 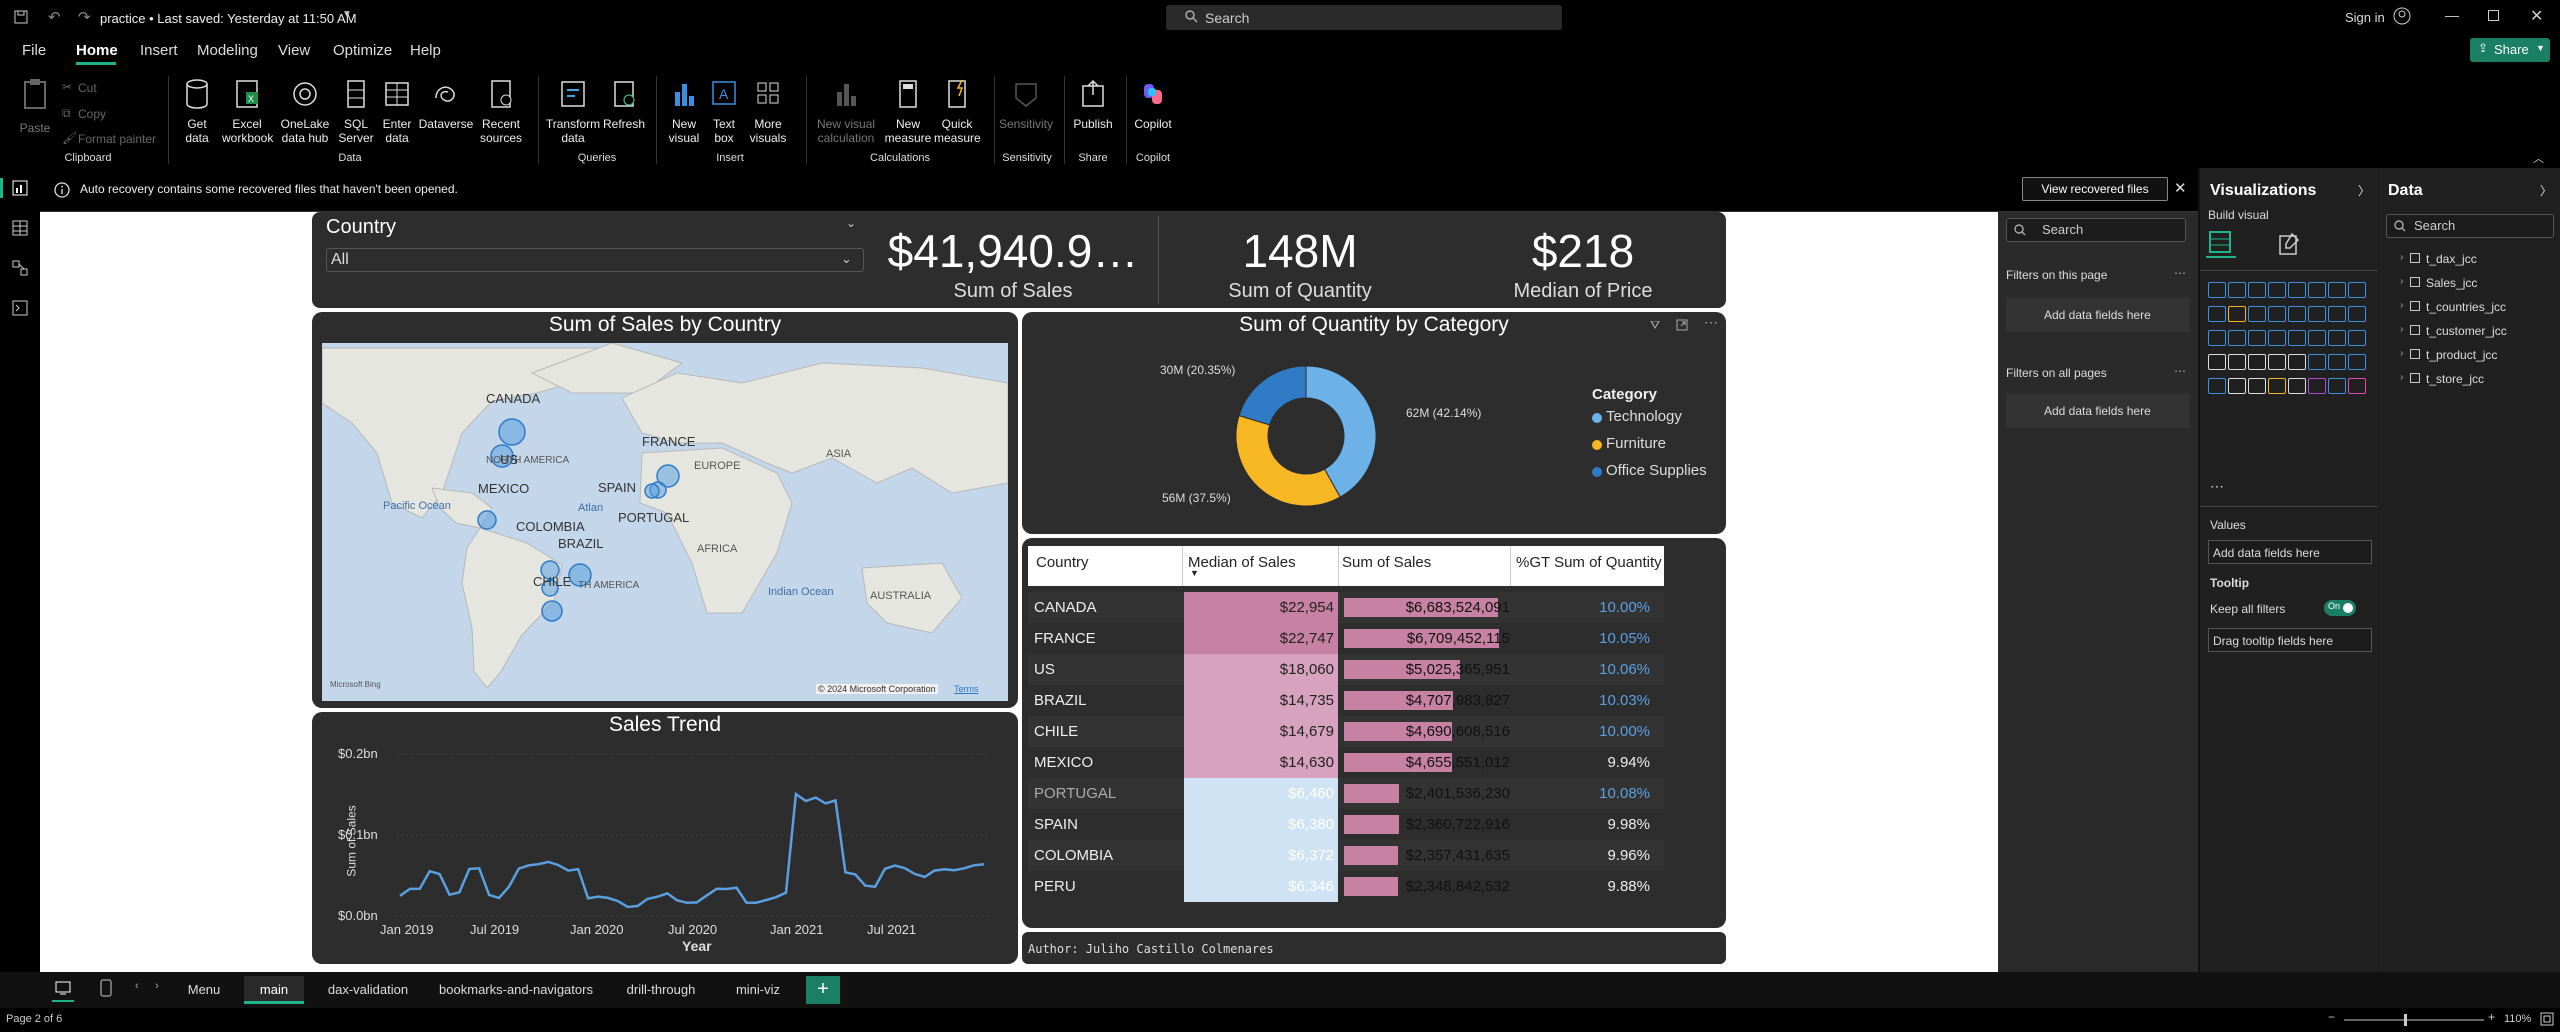 I want to click on filters-on-page-dropzone: Add data fields here, so click(x=2098, y=315).